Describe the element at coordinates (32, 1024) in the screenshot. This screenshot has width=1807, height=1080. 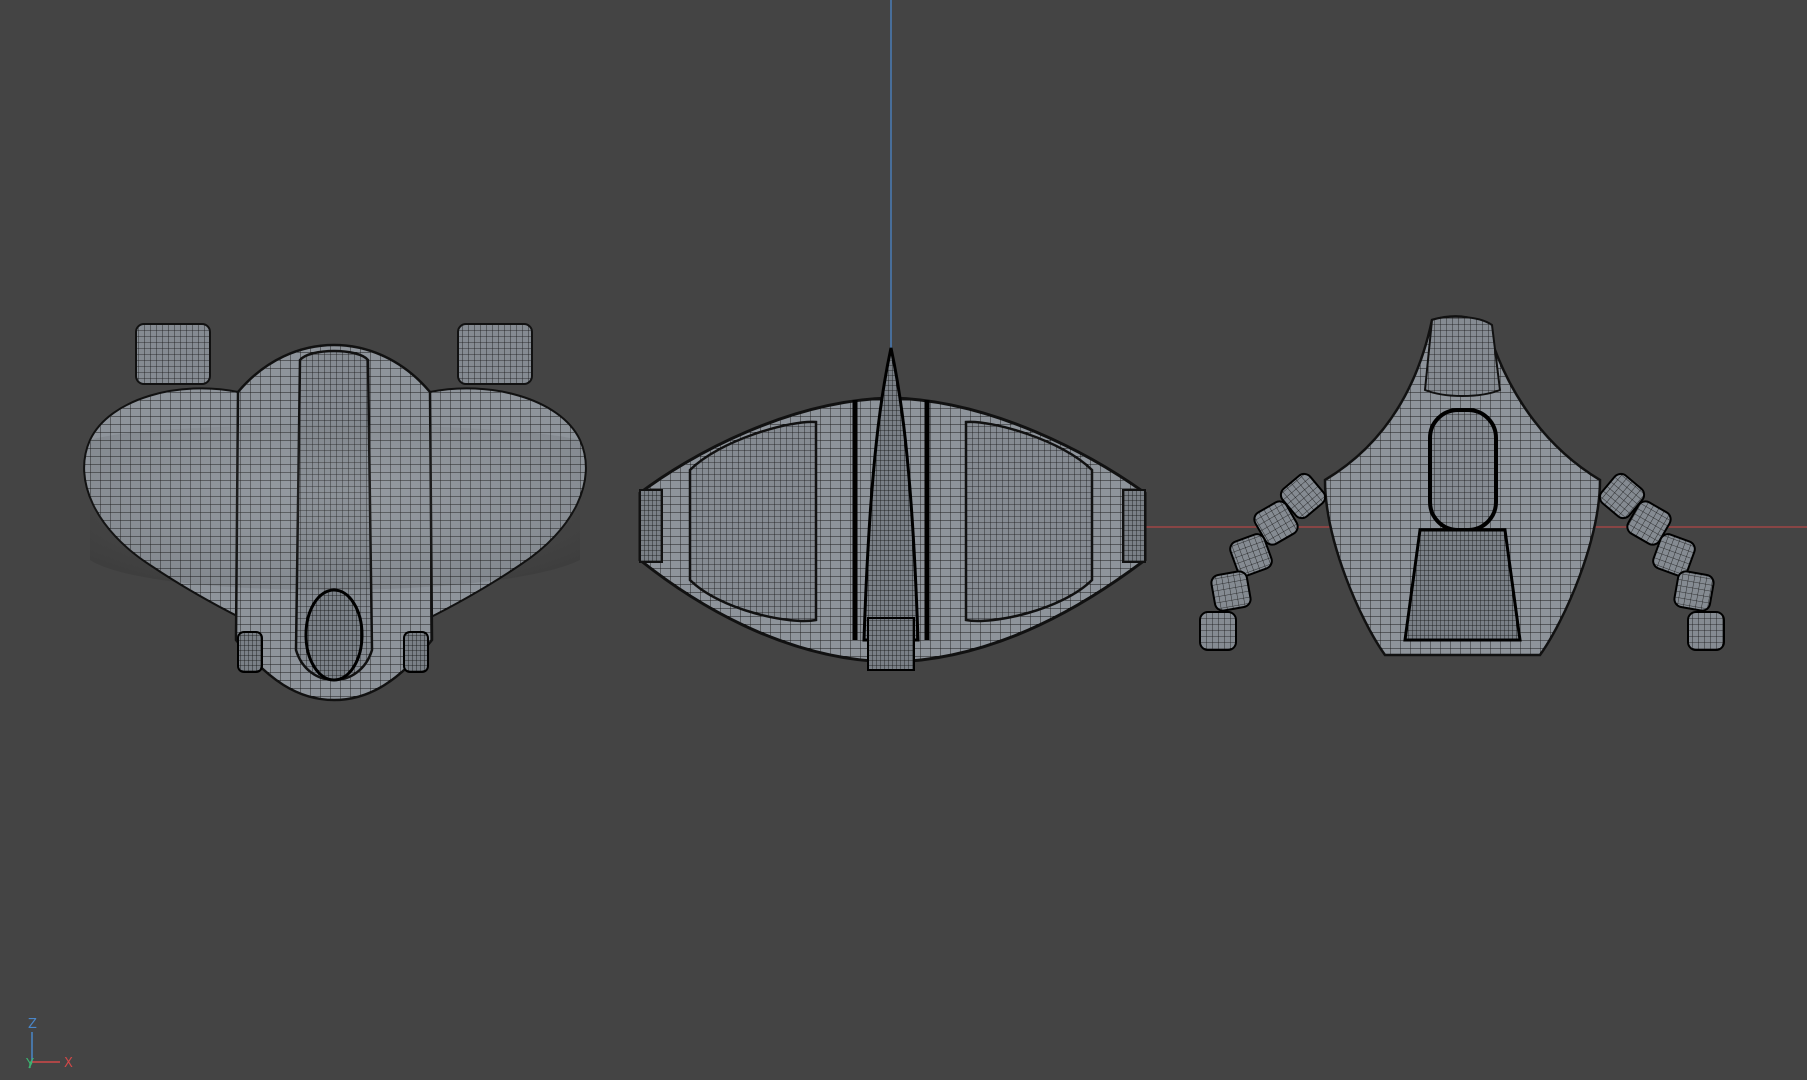
I see `z-axis-label: Z` at that location.